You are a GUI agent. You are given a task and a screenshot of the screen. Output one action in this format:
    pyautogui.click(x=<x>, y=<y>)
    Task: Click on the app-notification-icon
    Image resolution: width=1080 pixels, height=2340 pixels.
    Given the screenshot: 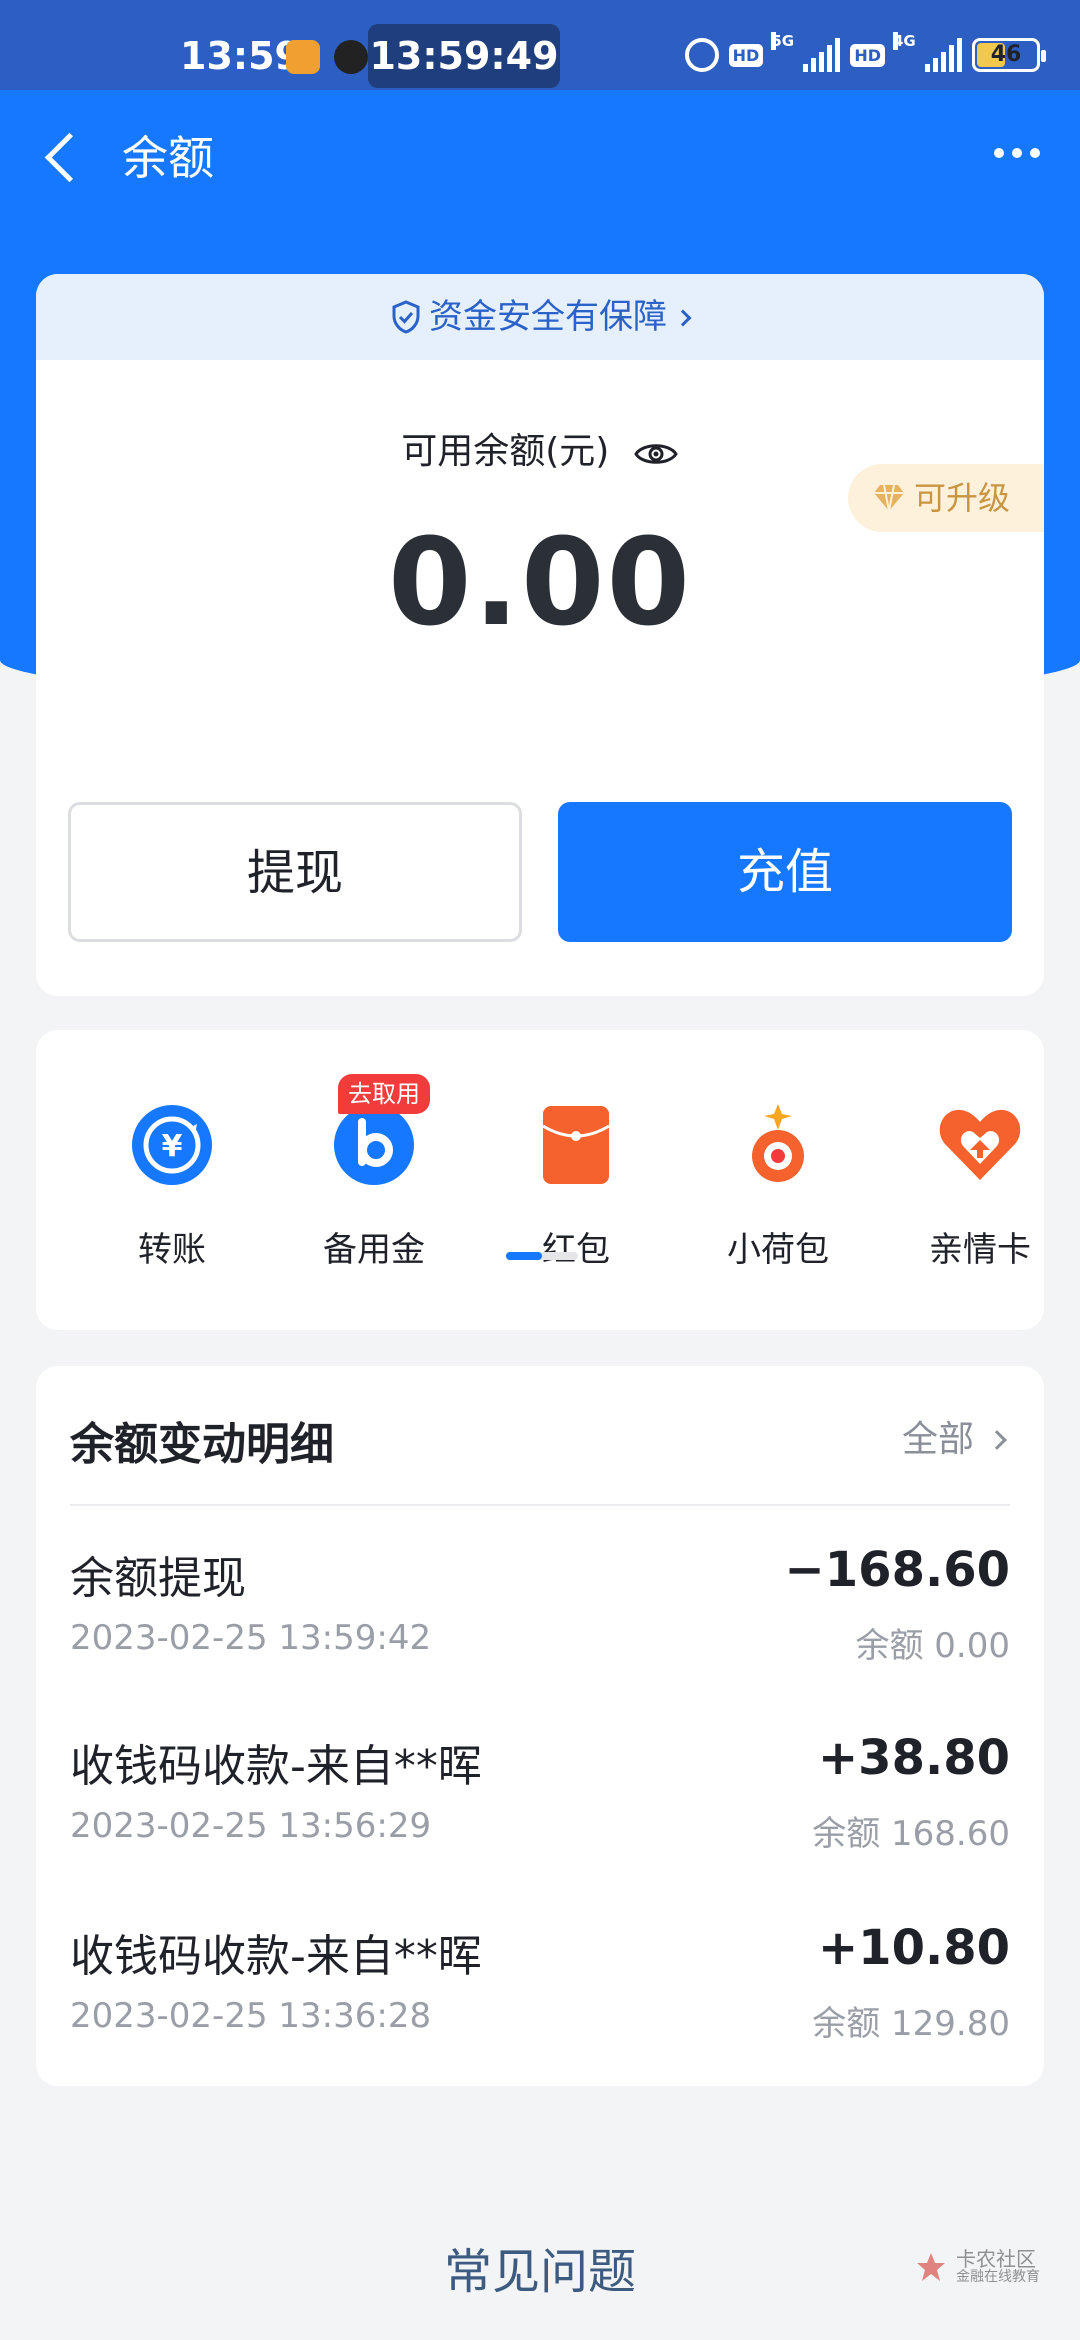 What is the action you would take?
    pyautogui.click(x=303, y=57)
    